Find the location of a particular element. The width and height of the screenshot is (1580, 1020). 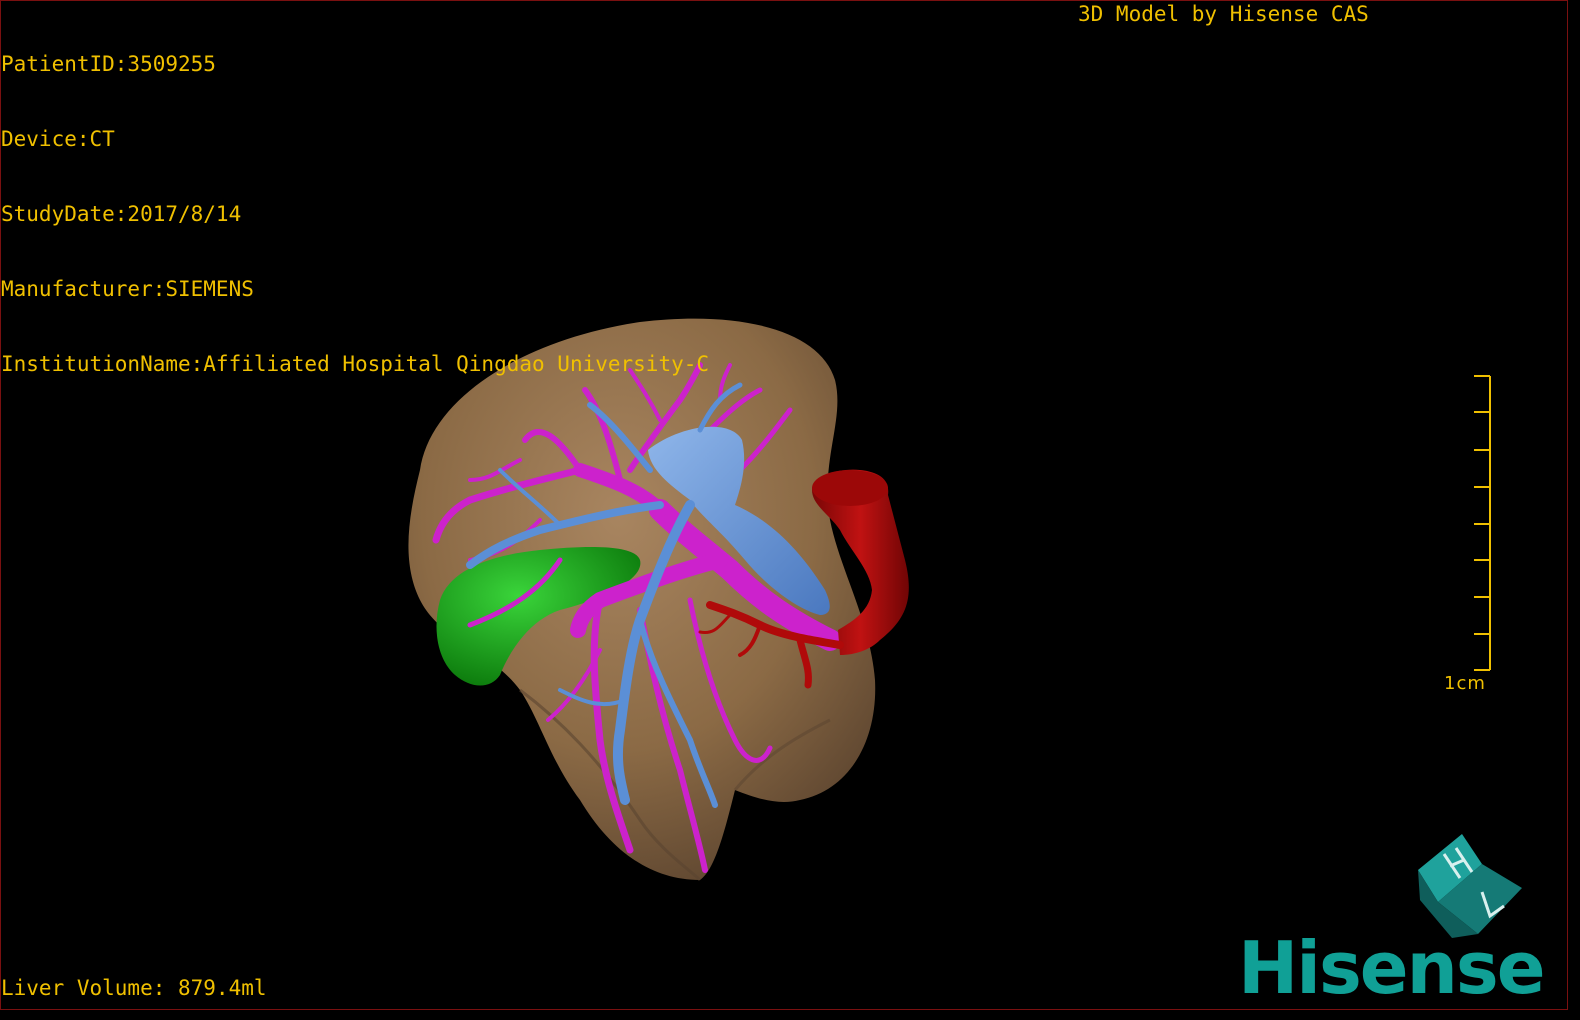

device-text: Device:CT is located at coordinates (58, 139).